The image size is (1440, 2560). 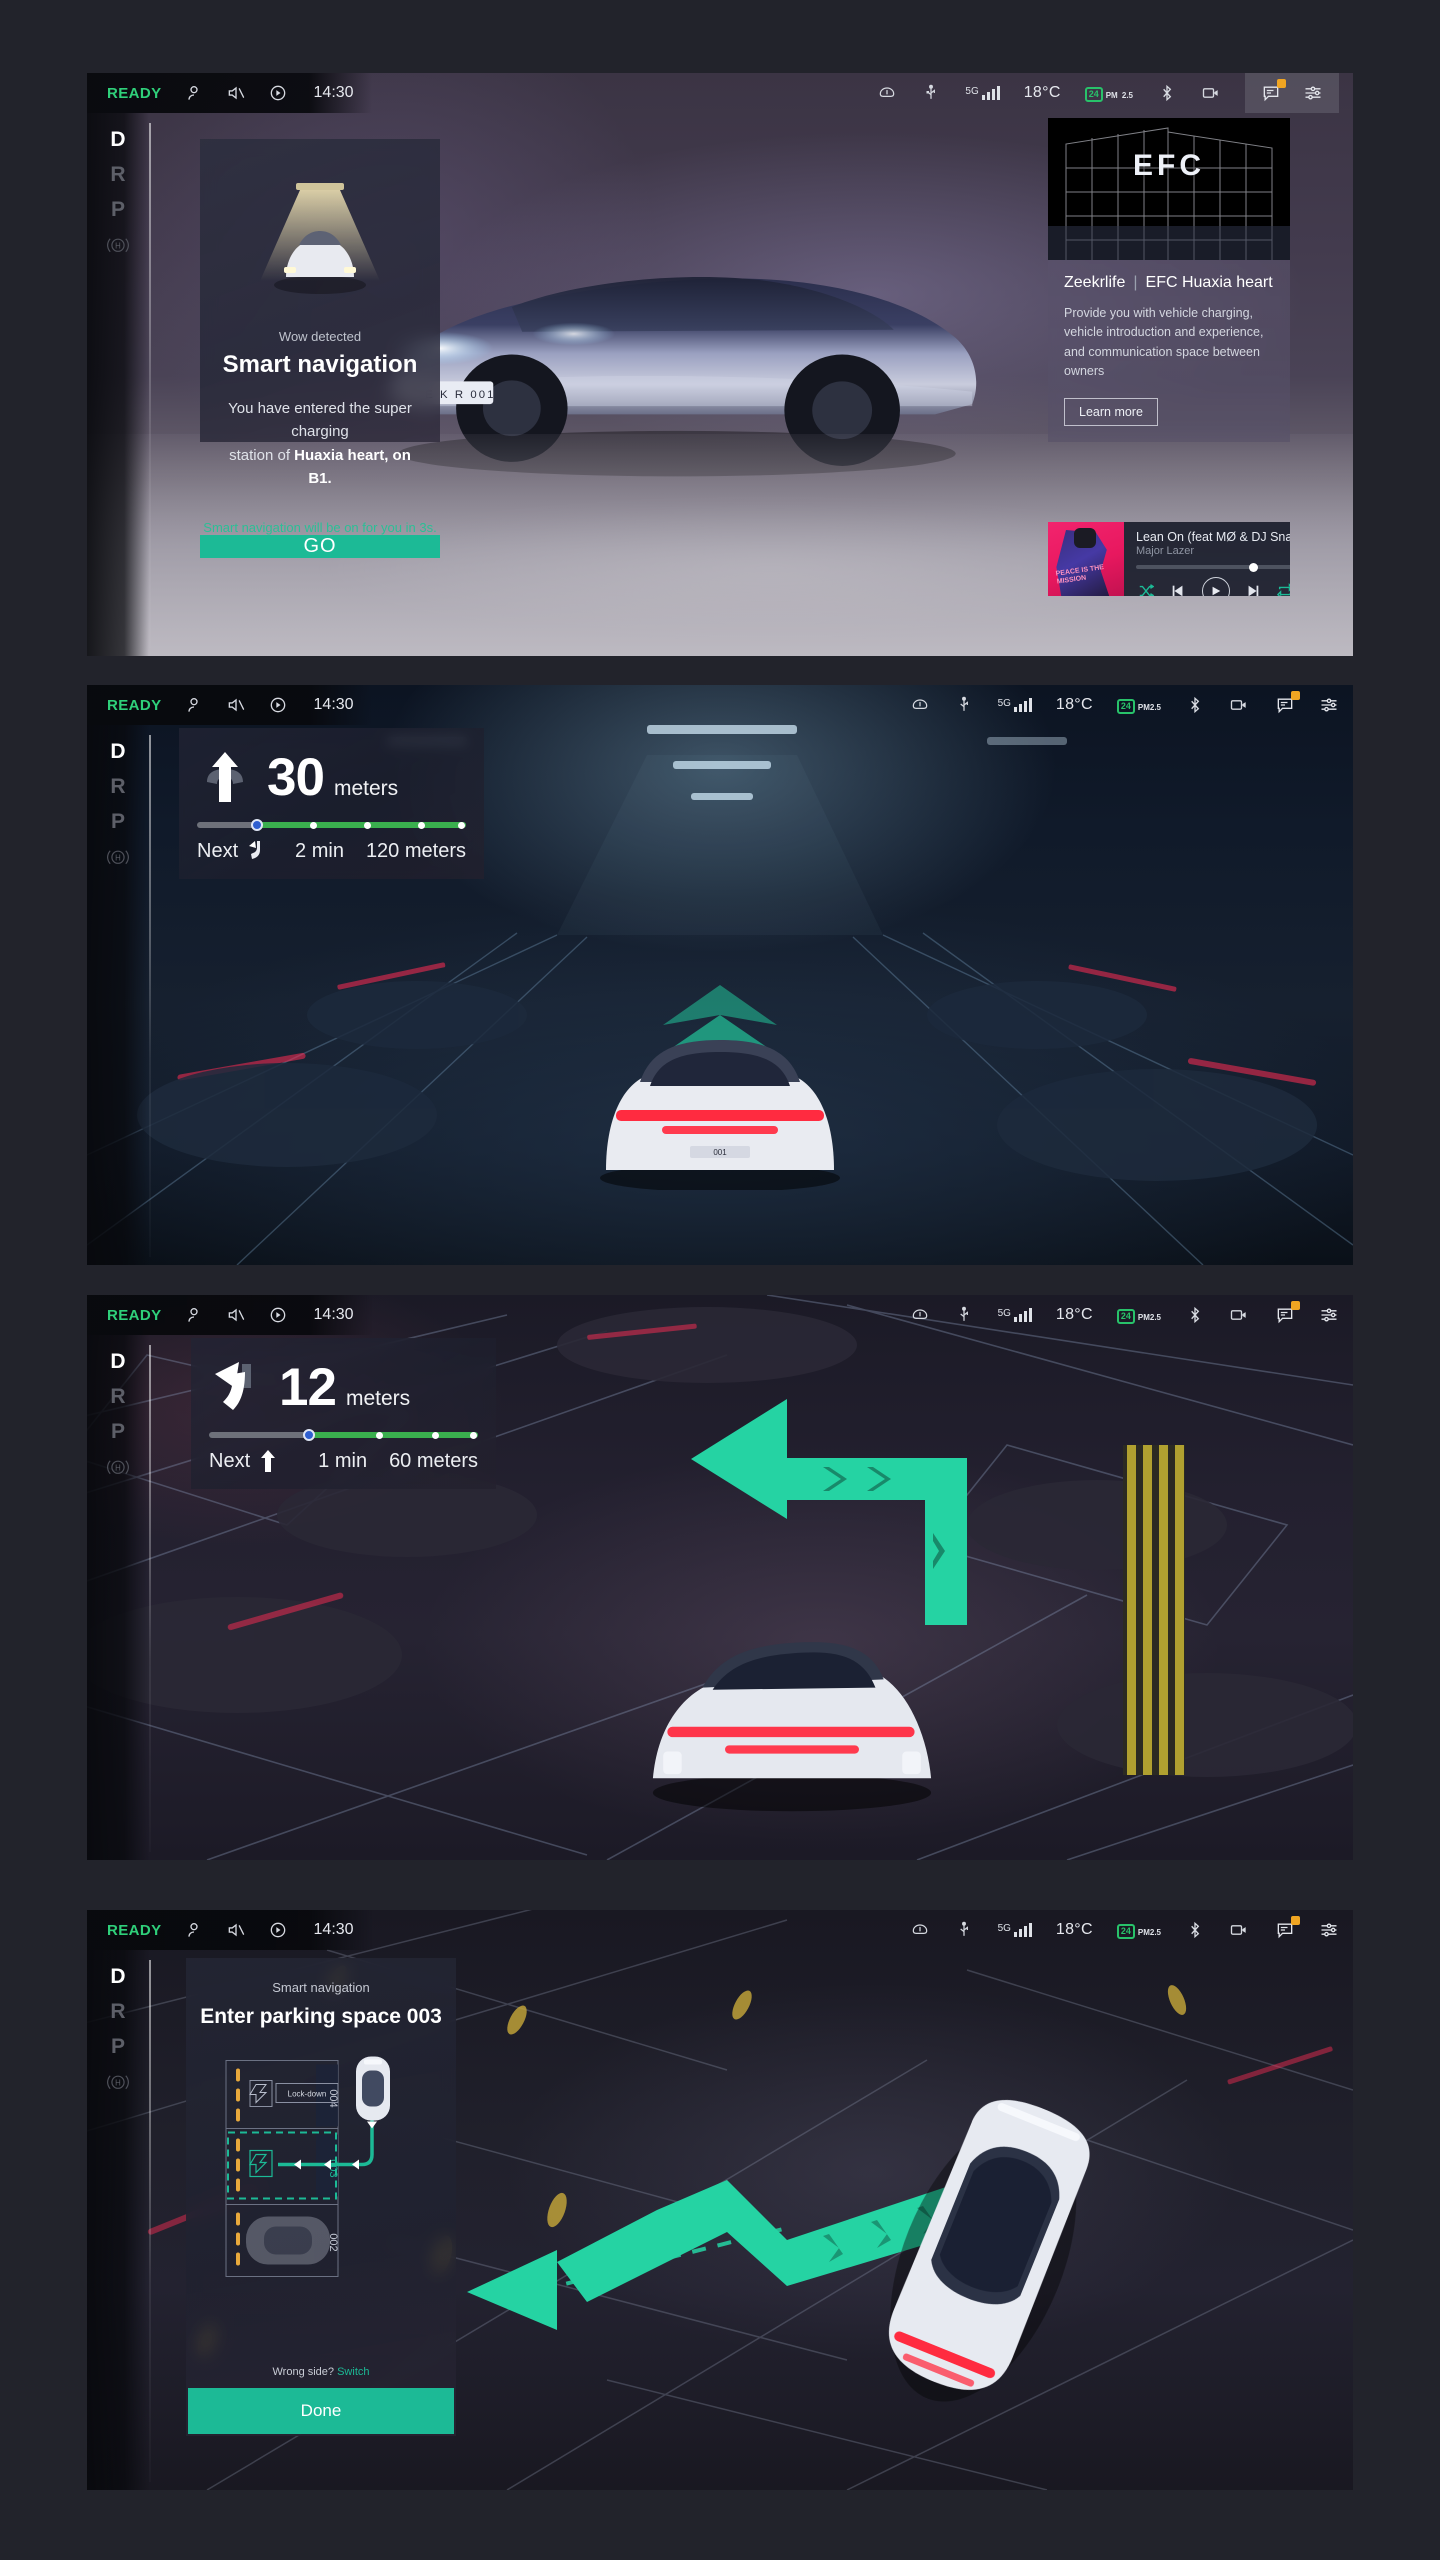 I want to click on playback-knob, so click(x=1254, y=567).